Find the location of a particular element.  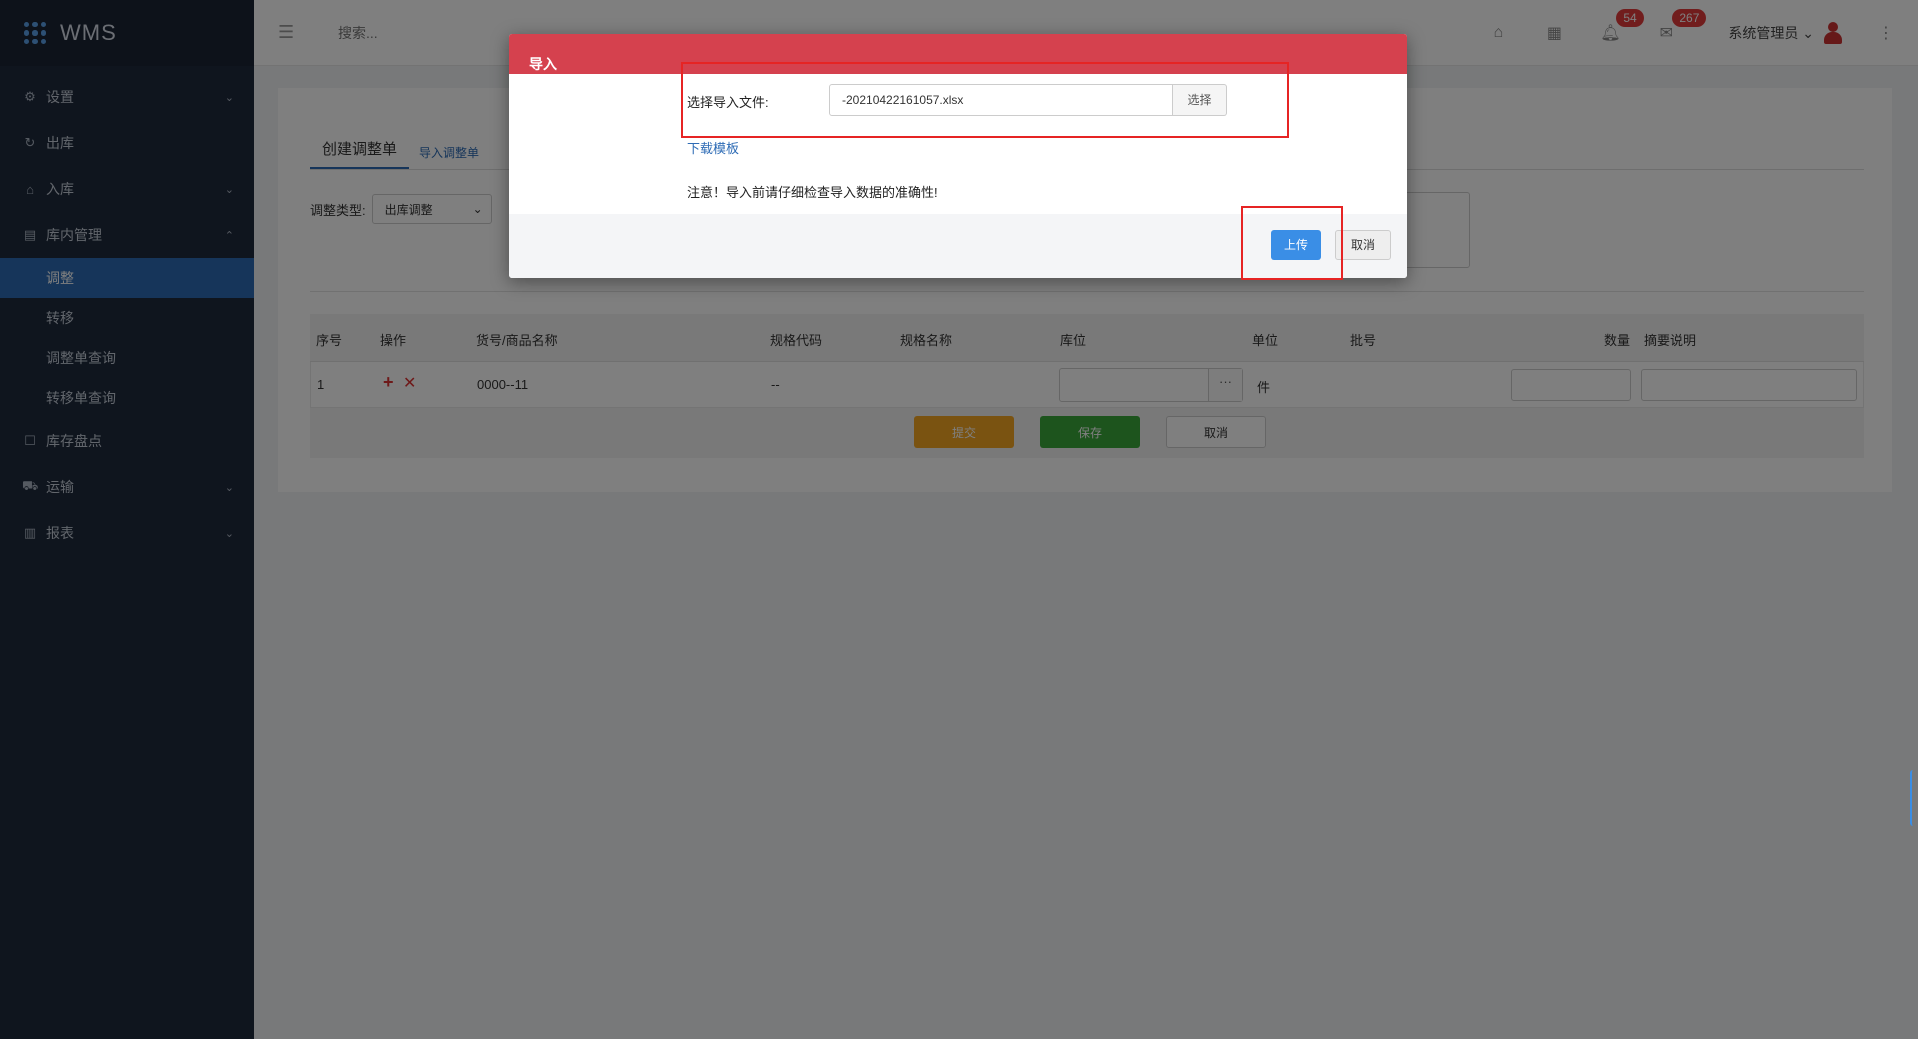

choose-file-button: 选择 is located at coordinates (1200, 100).